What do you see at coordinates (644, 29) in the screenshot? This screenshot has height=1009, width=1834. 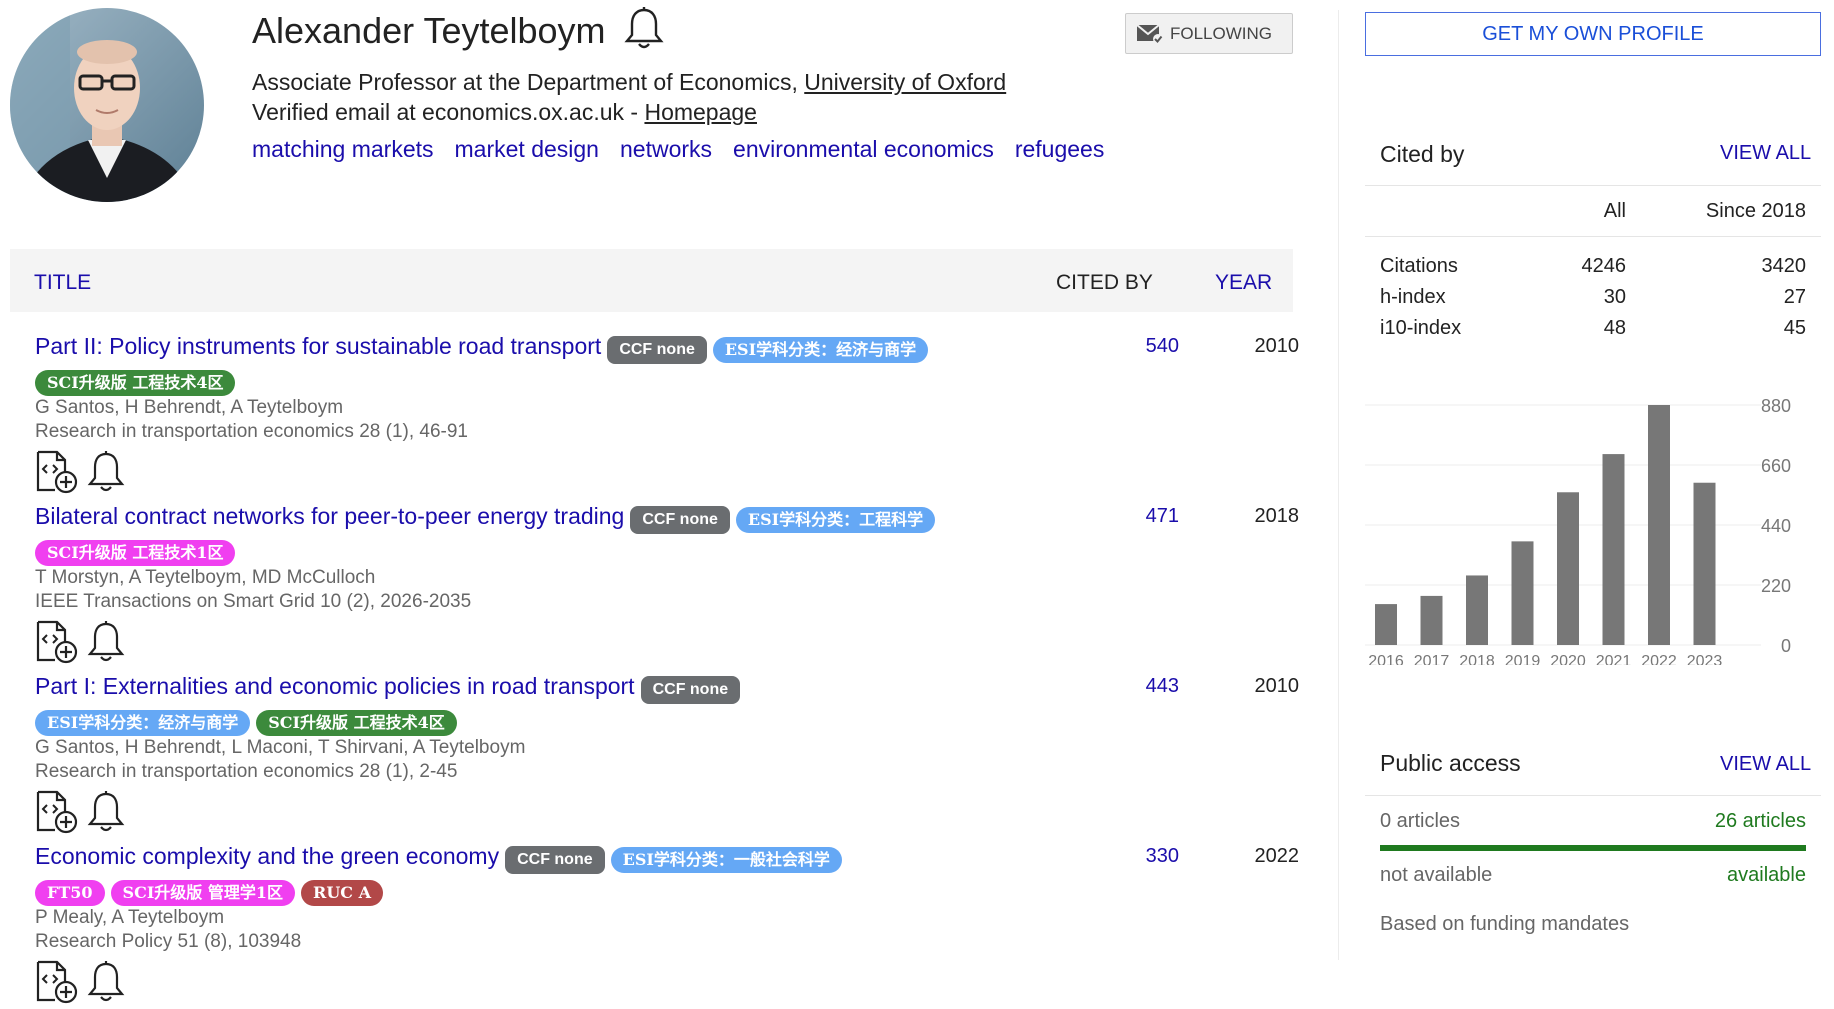 I see `follow-bell-icon` at bounding box center [644, 29].